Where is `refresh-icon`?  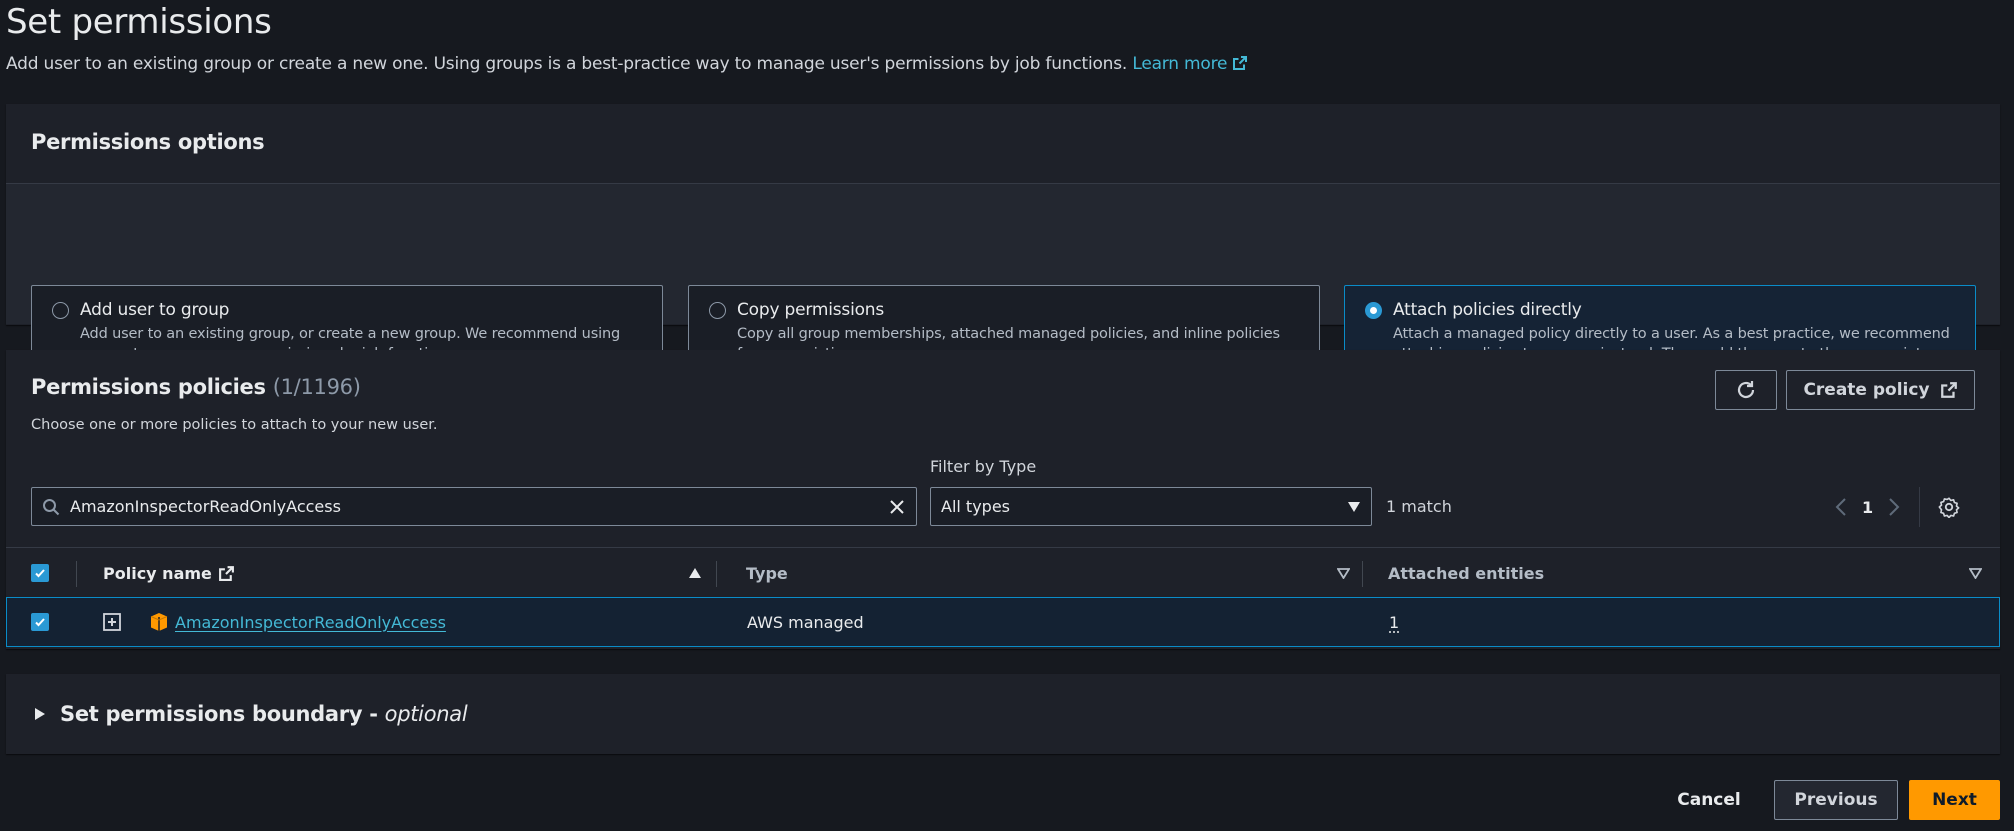
refresh-icon is located at coordinates (1746, 390).